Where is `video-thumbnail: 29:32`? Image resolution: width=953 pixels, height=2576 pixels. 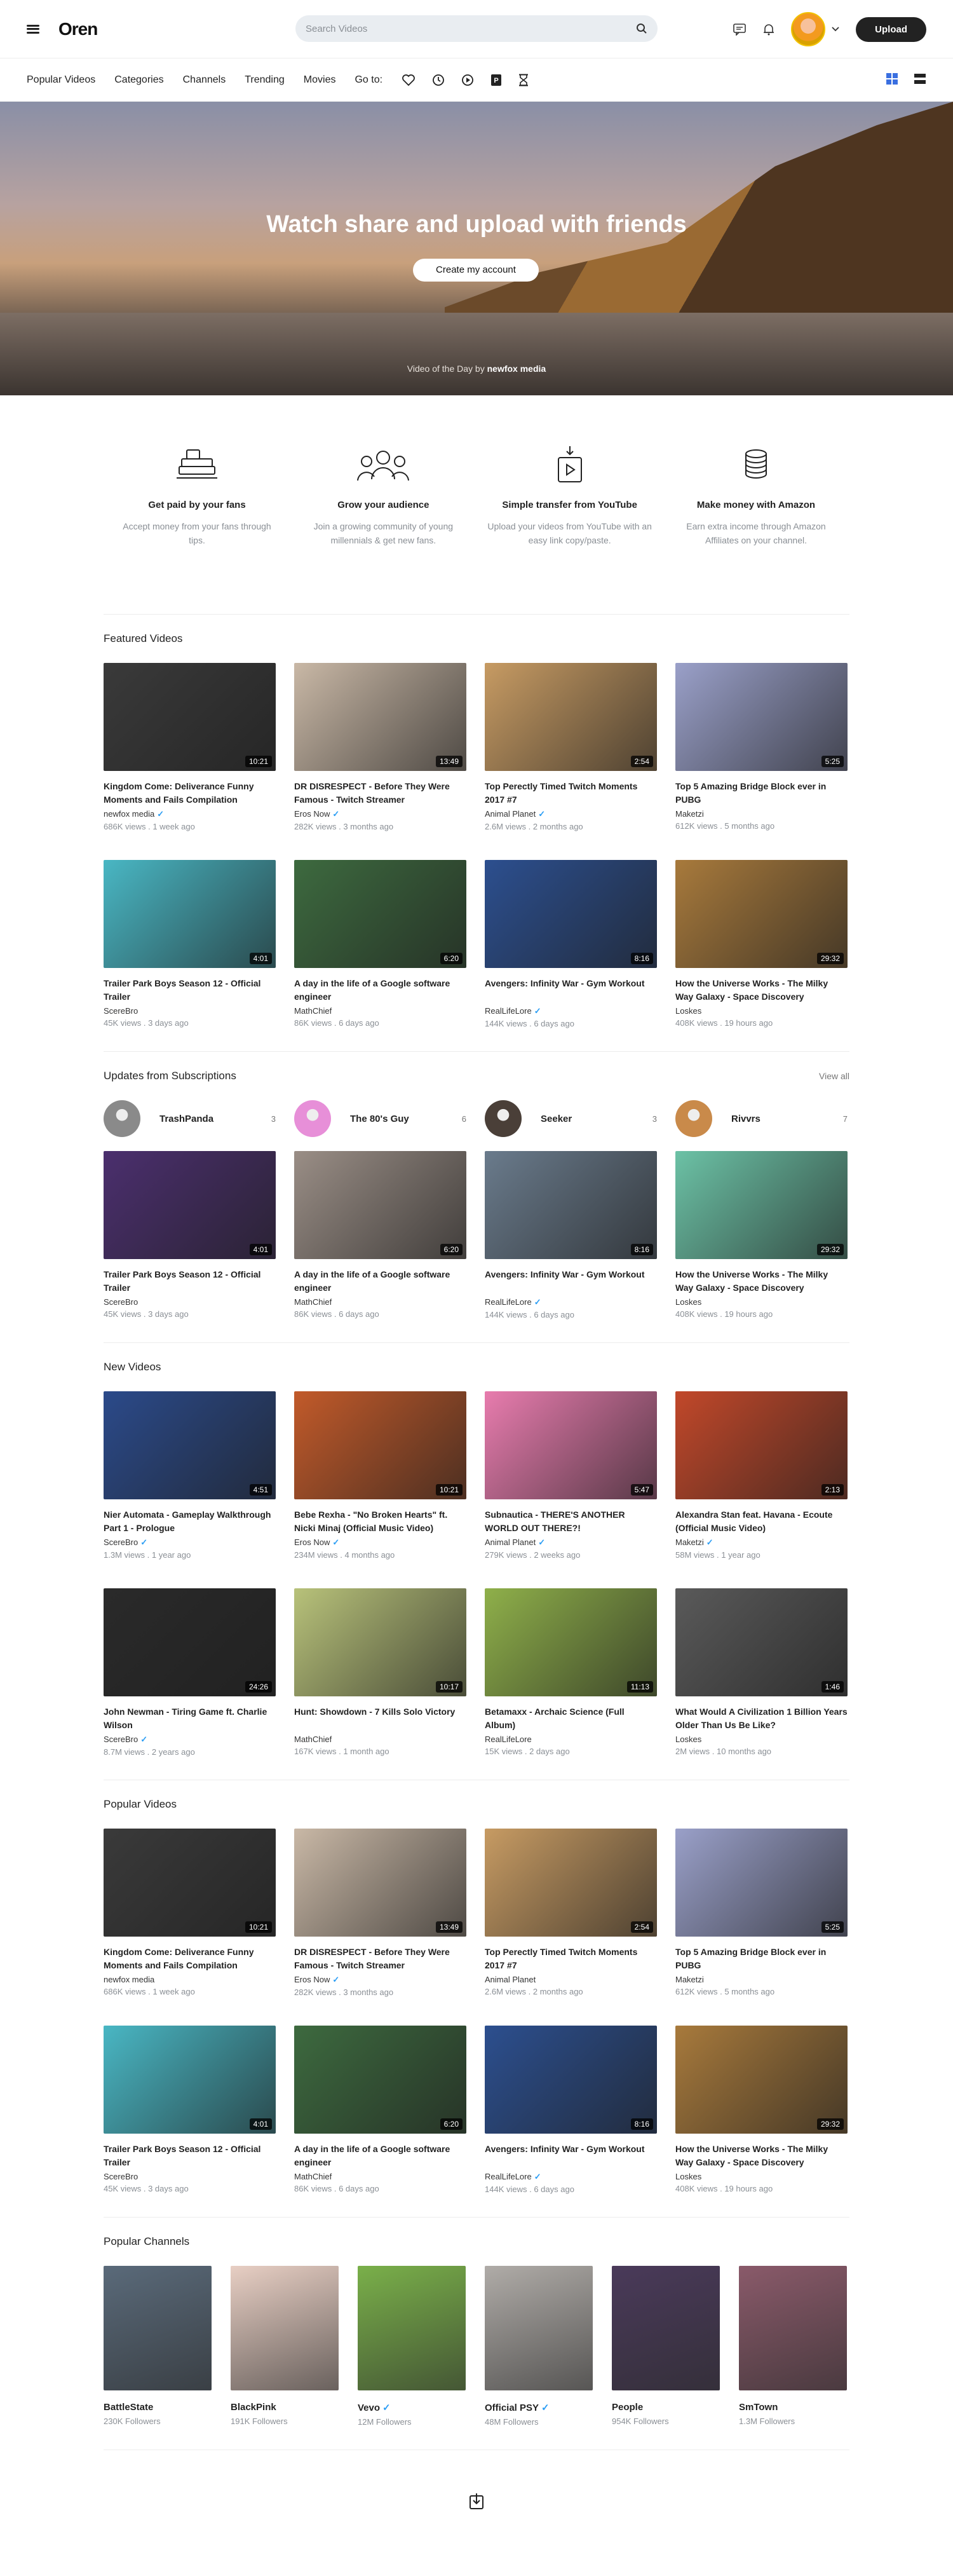
video-thumbnail: 29:32 is located at coordinates (761, 1205).